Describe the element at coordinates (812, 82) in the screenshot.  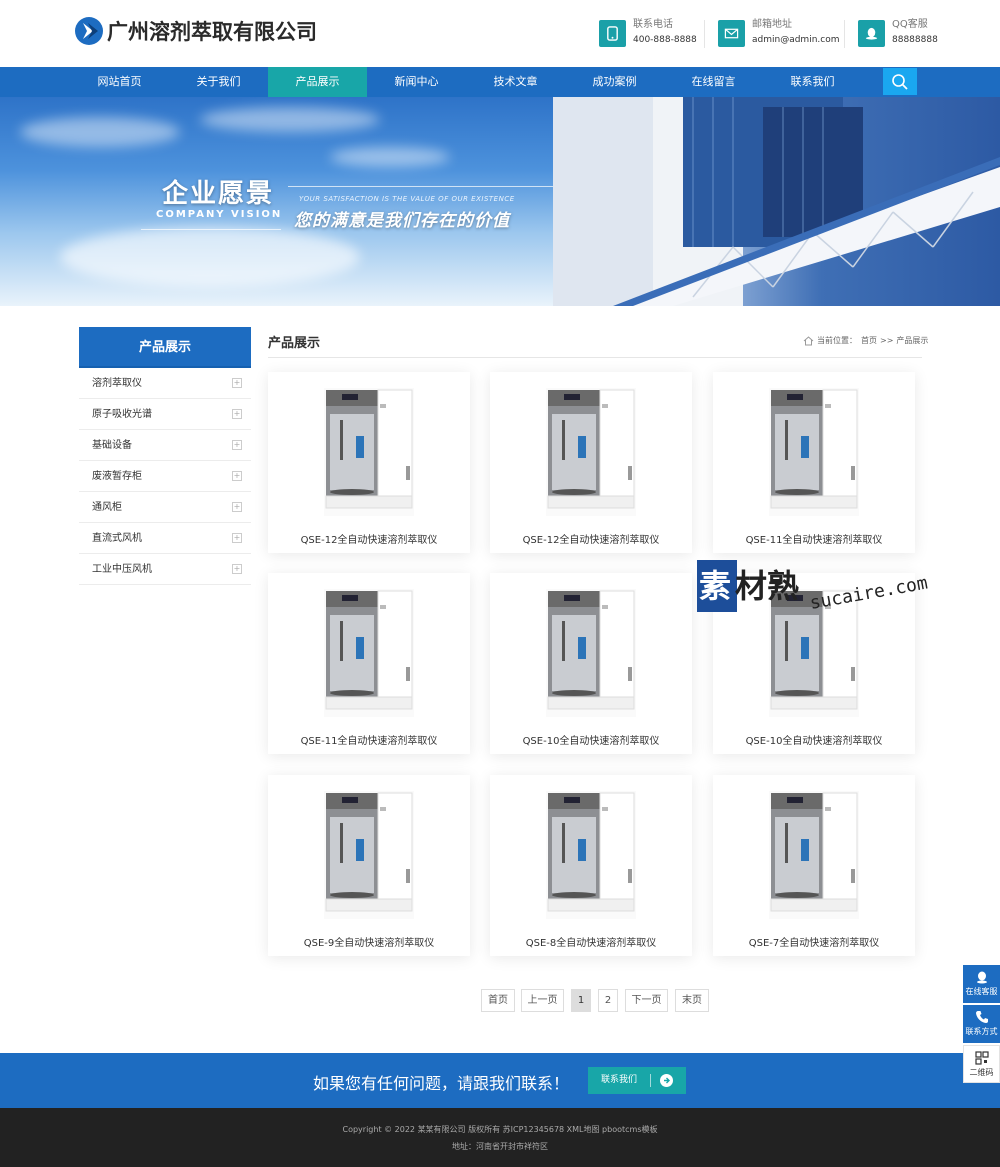
I see `nav-item-contact: 联系我们` at that location.